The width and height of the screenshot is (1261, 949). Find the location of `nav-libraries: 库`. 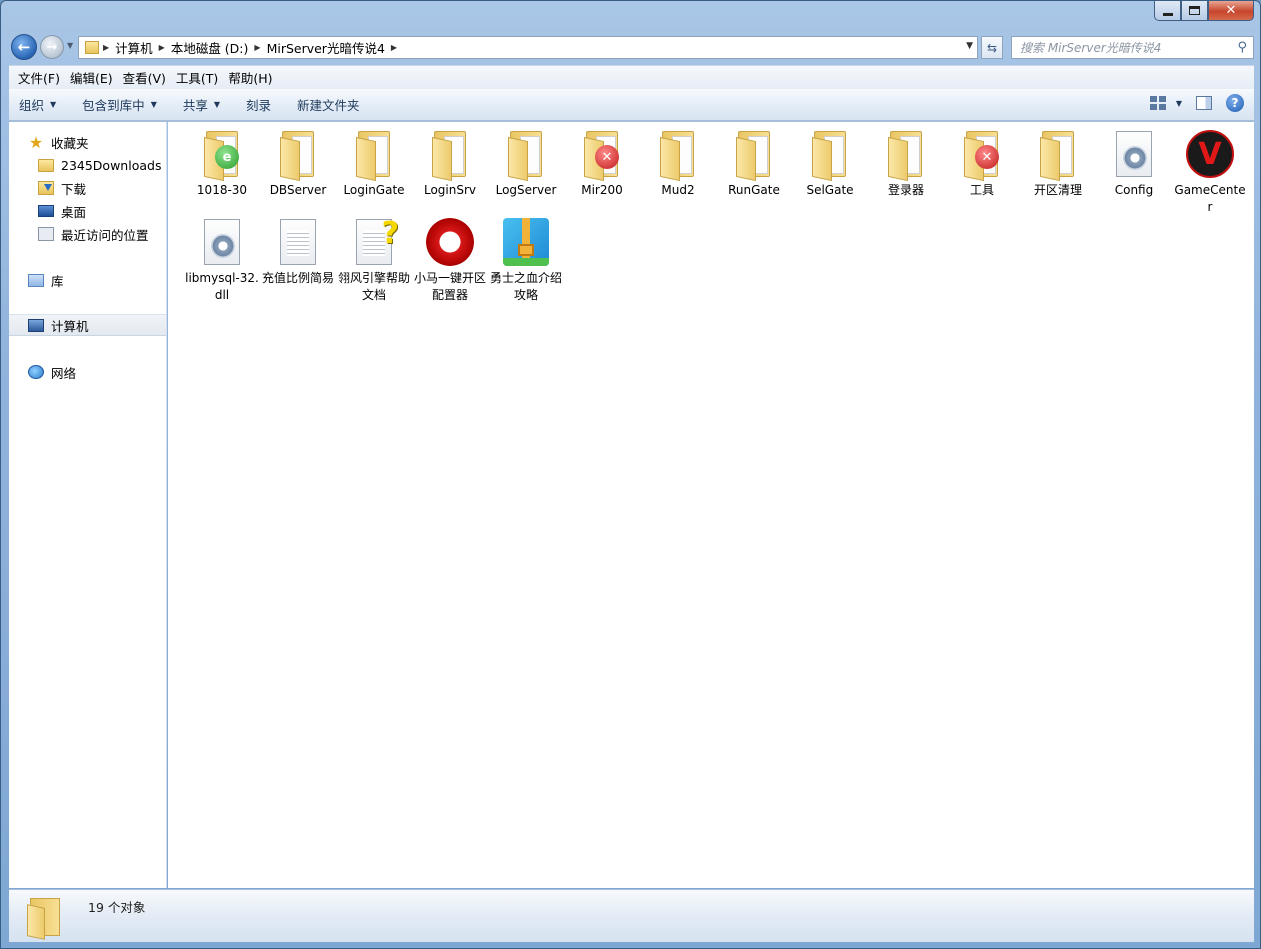

nav-libraries: 库 is located at coordinates (105, 280).